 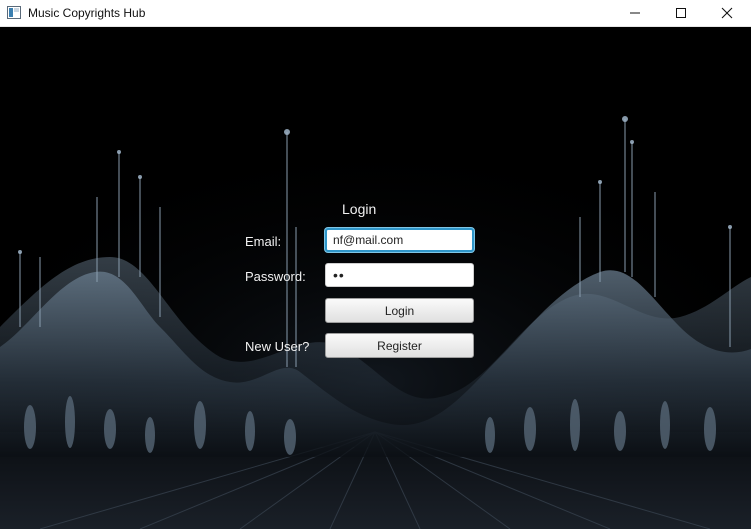 I want to click on minimize-button, so click(x=635, y=13).